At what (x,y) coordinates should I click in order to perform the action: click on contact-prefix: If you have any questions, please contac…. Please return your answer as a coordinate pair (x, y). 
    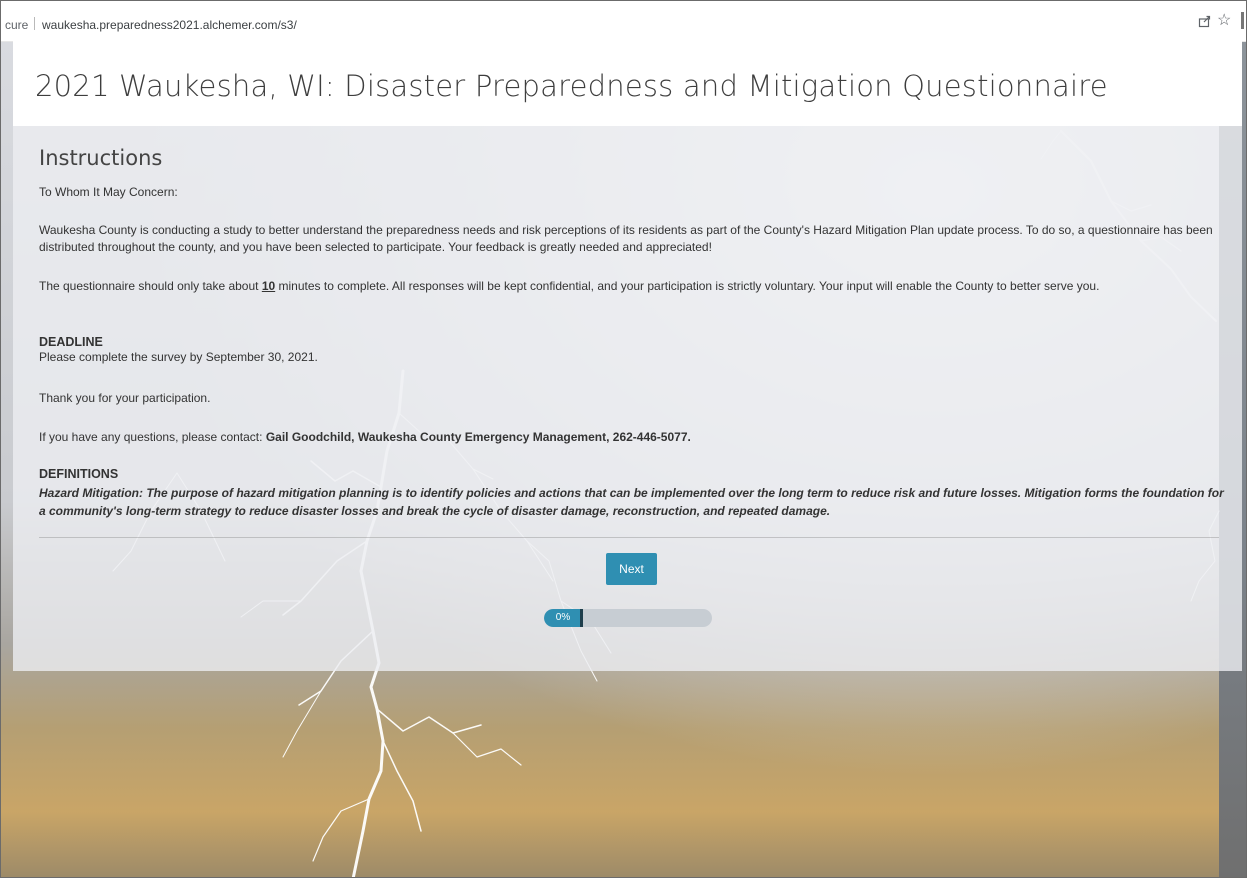
    Looking at the image, I should click on (152, 437).